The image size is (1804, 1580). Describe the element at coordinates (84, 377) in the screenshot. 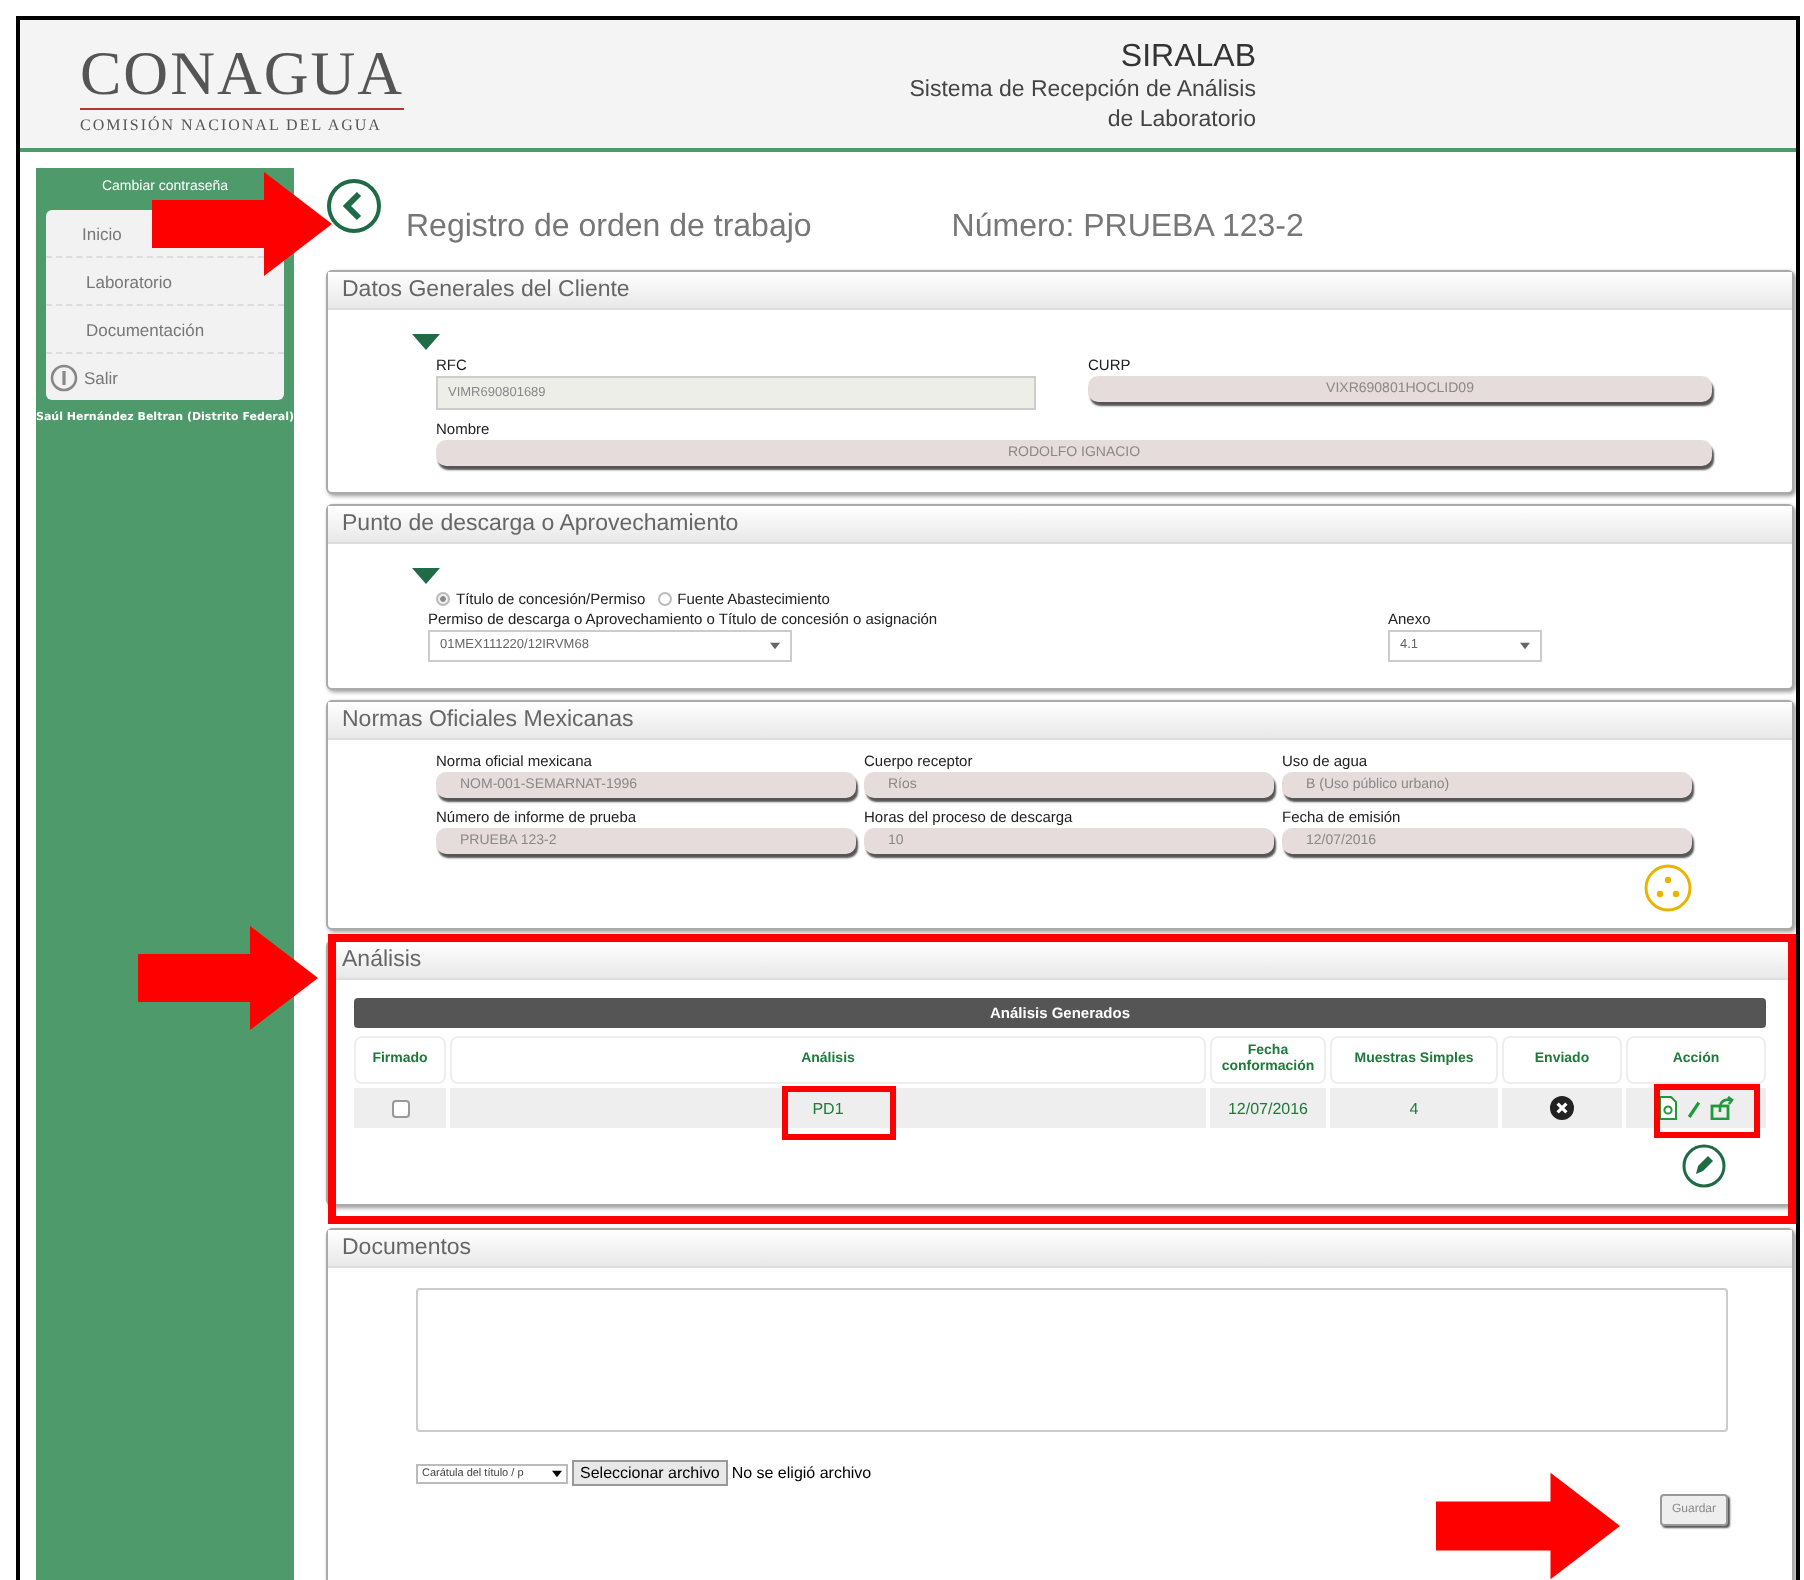

I see `logout-link: Salir` at that location.